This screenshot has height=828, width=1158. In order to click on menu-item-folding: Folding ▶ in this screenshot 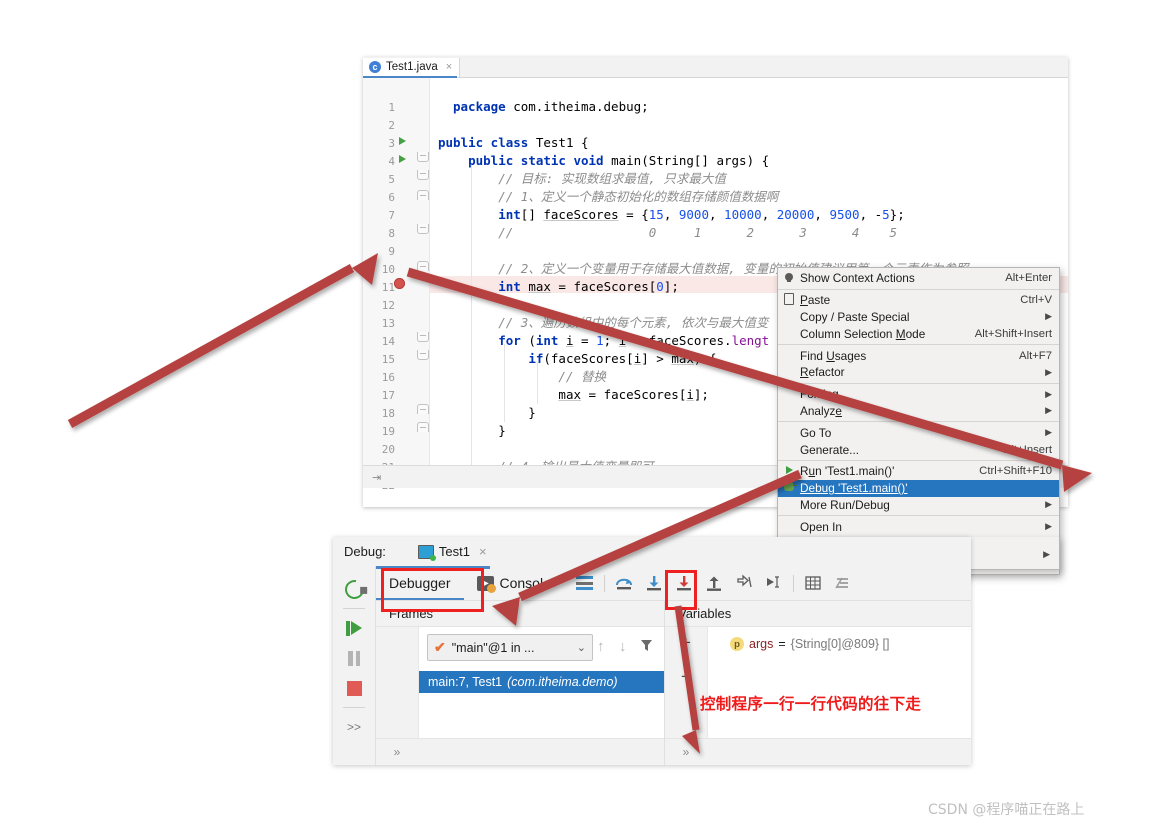, I will do `click(918, 394)`.